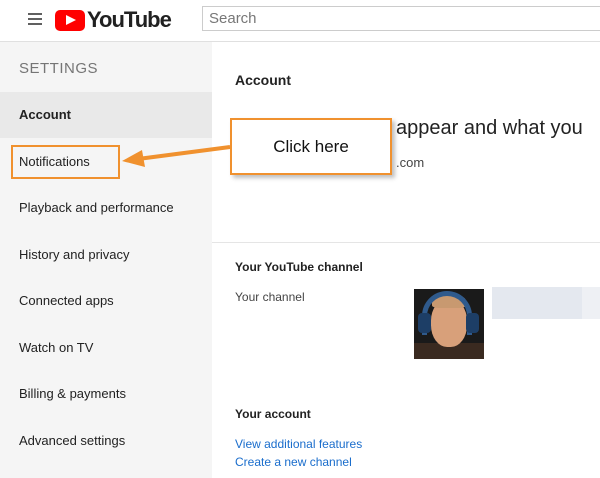 This screenshot has height=478, width=600. What do you see at coordinates (406, 242) in the screenshot?
I see `divider` at bounding box center [406, 242].